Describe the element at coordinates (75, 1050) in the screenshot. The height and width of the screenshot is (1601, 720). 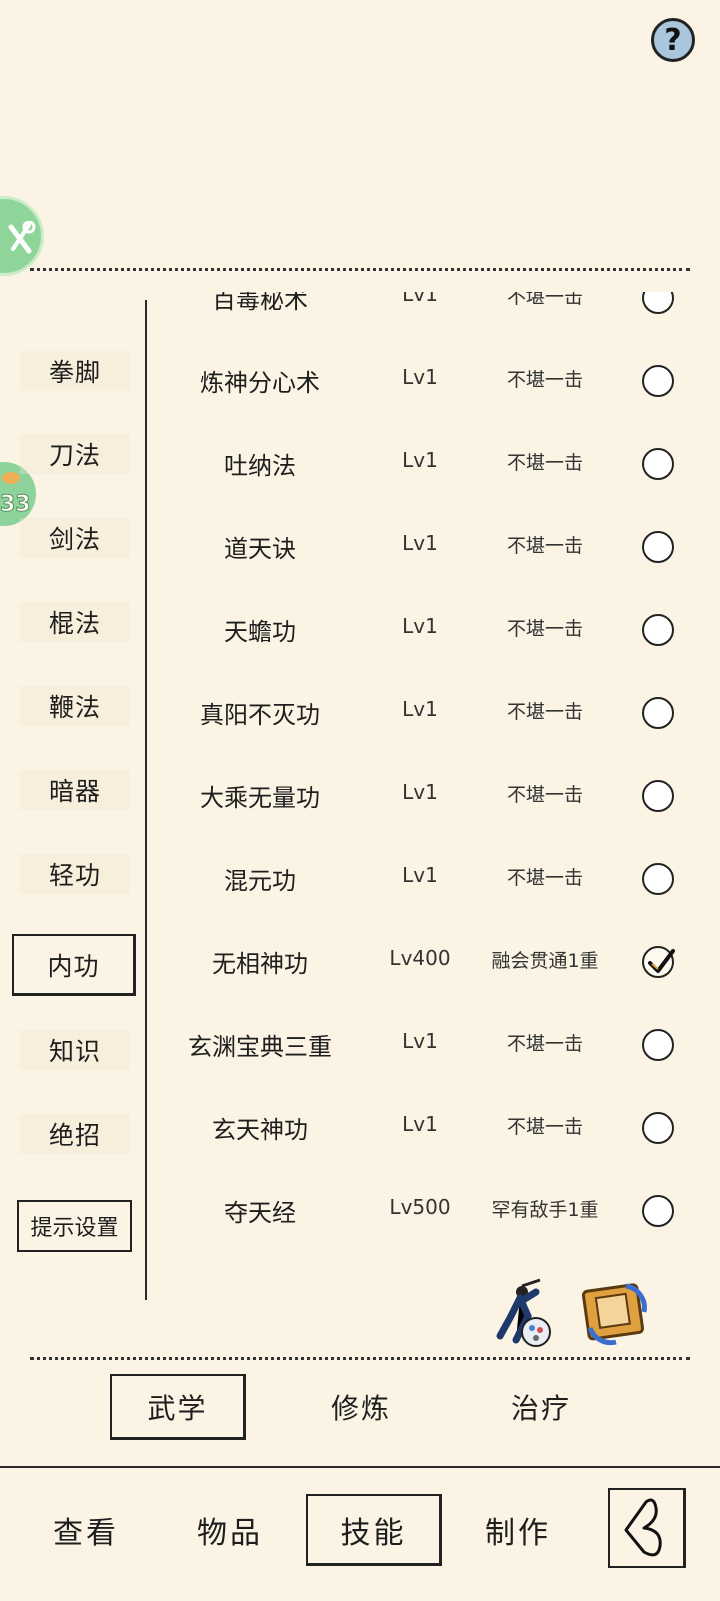
I see `category-zhishi: 知识` at that location.